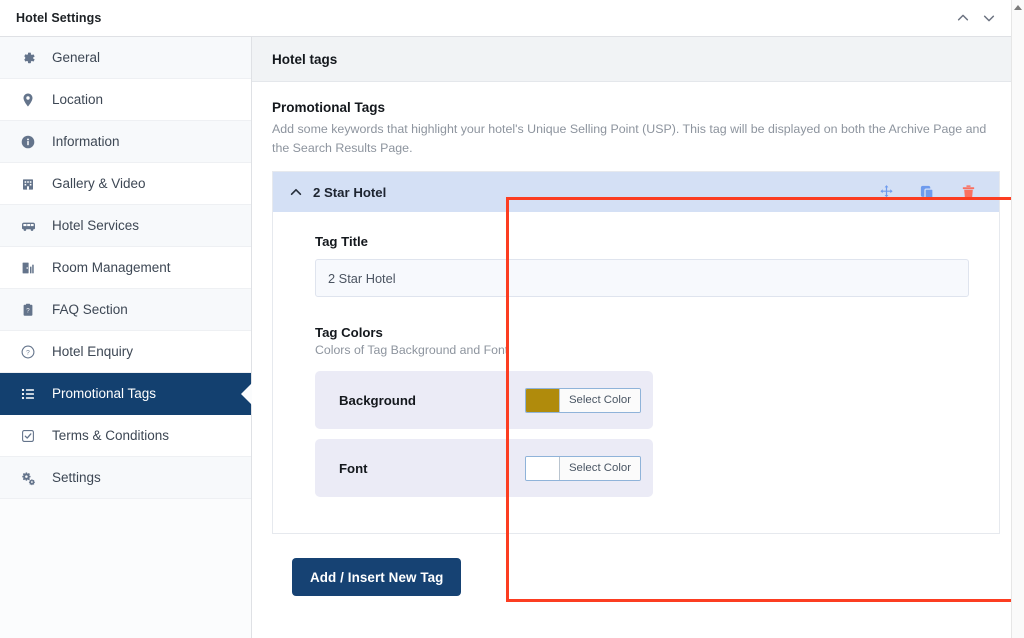  I want to click on scroll-up-arrow-icon, so click(1018, 7).